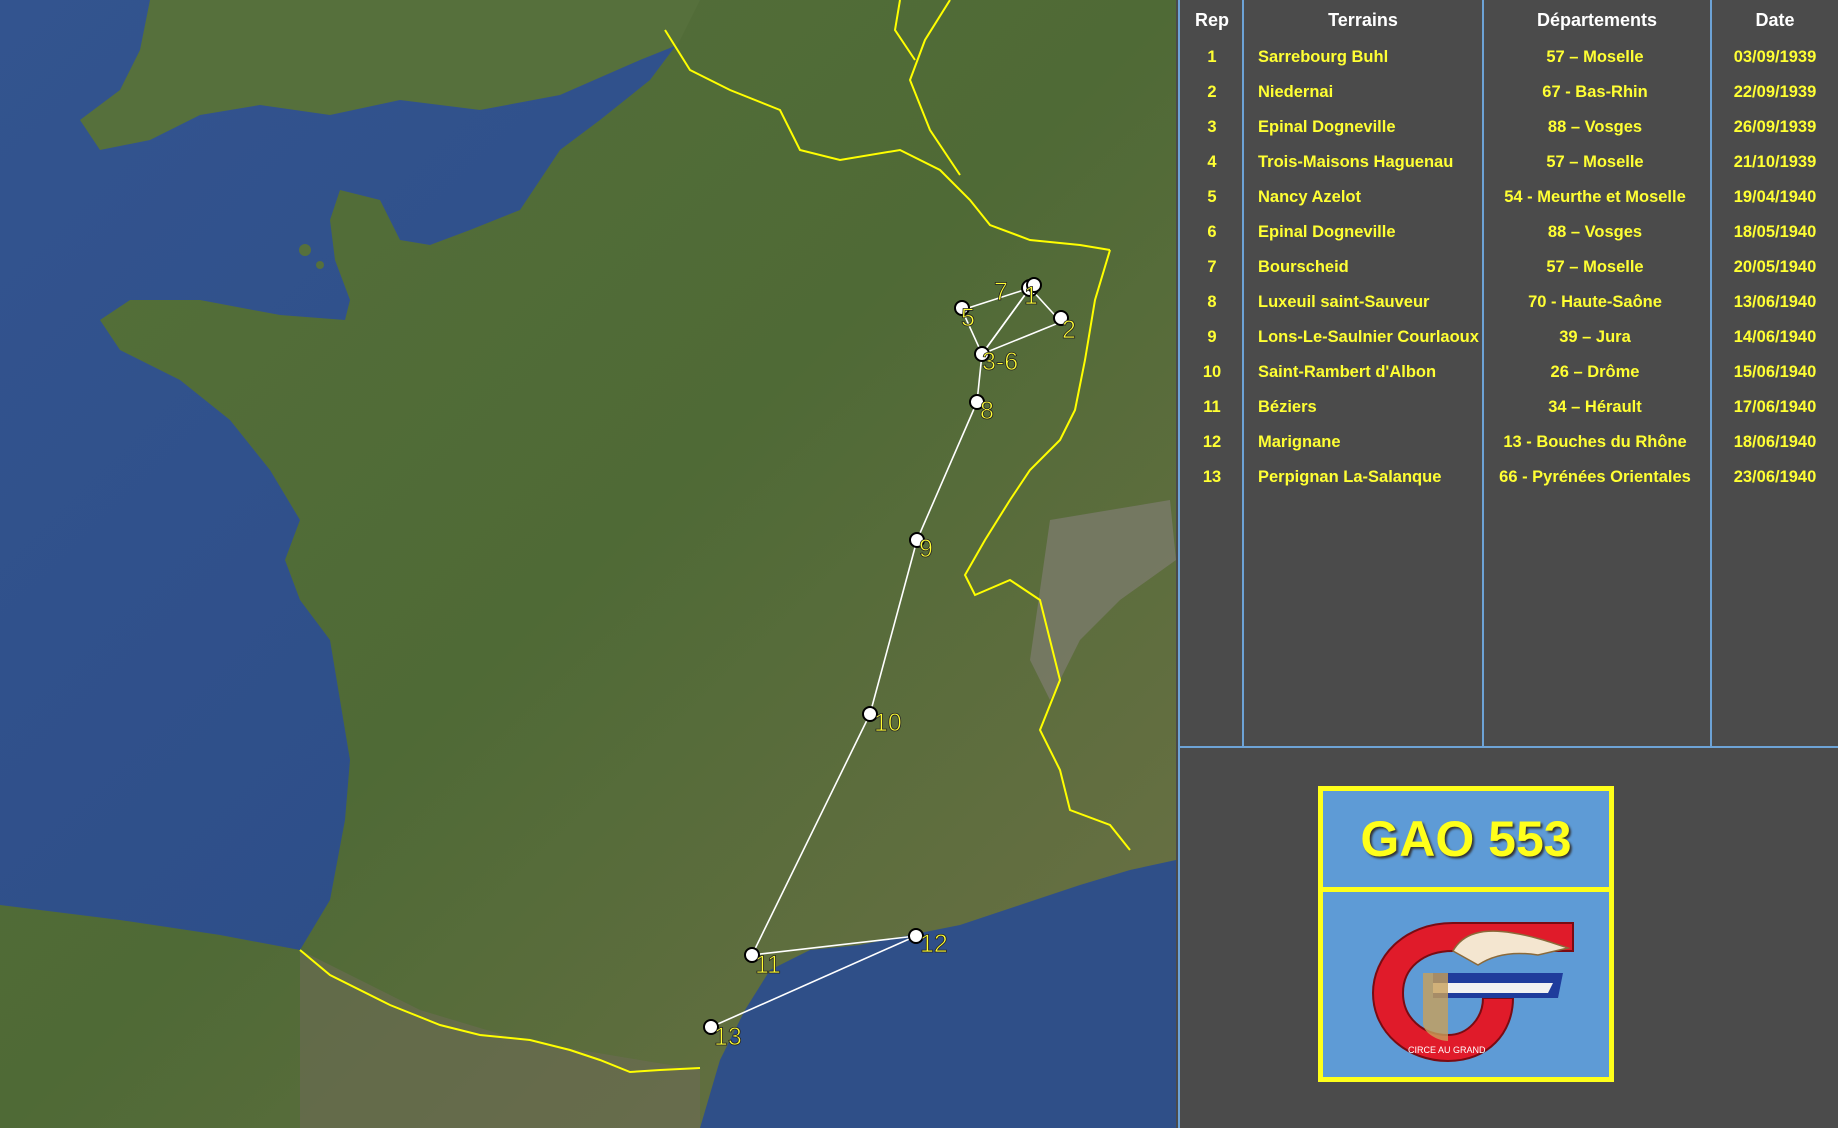 The image size is (1838, 1128). I want to click on cell-rep: 3, so click(1212, 127).